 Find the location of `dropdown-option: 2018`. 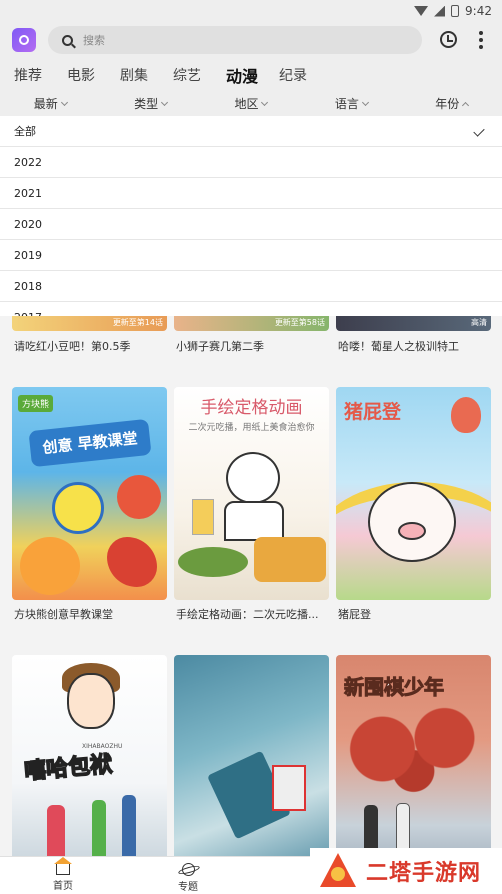

dropdown-option: 2018 is located at coordinates (251, 286).